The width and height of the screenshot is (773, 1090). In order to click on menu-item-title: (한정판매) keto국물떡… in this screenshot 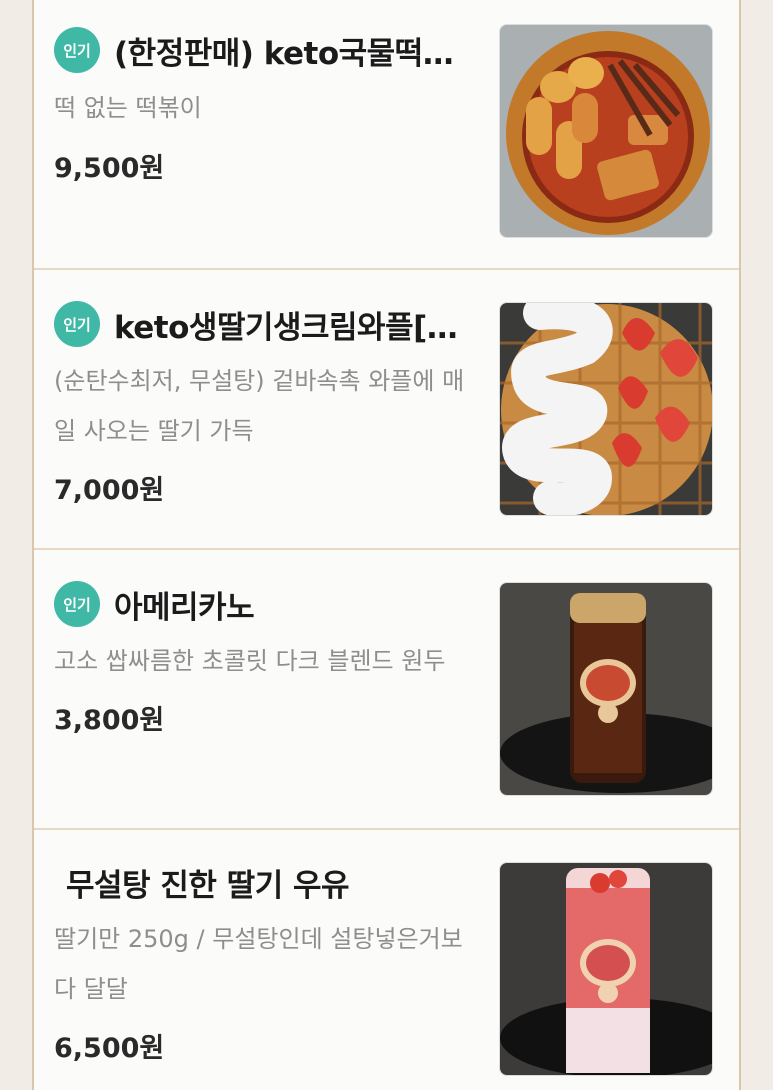, I will do `click(284, 53)`.